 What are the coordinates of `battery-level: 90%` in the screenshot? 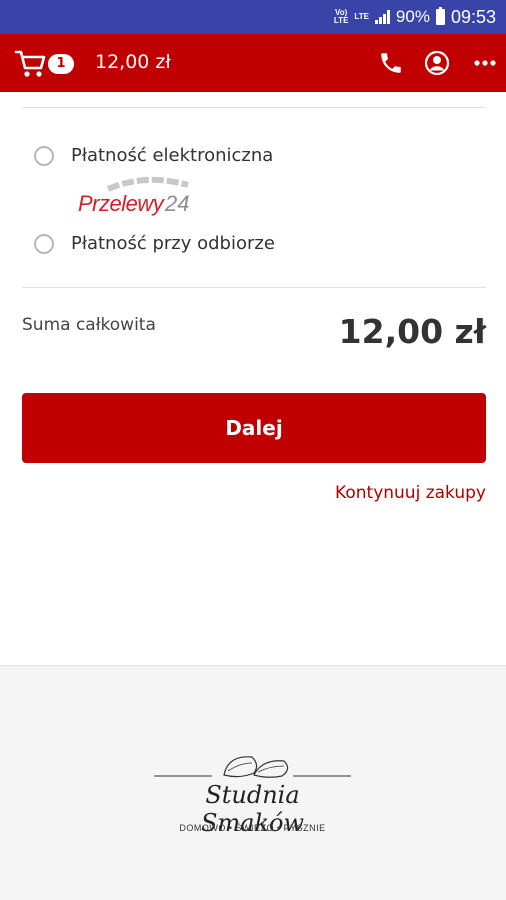 It's located at (412, 16).